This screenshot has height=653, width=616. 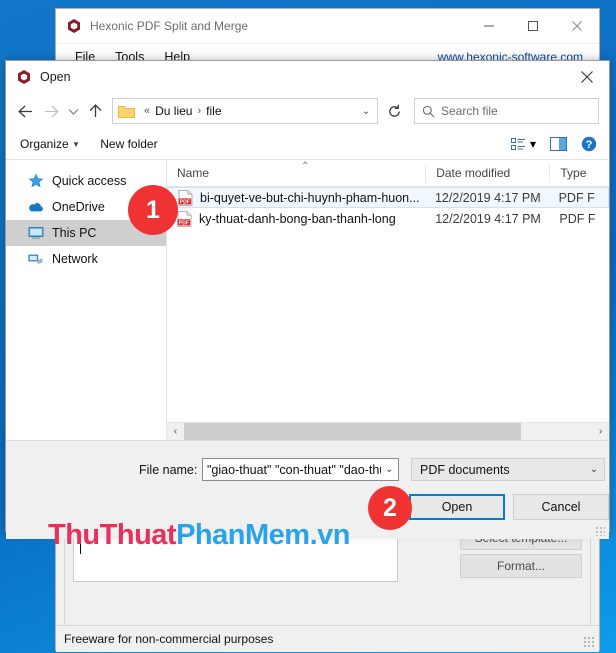 I want to click on minimize-button, so click(x=489, y=26).